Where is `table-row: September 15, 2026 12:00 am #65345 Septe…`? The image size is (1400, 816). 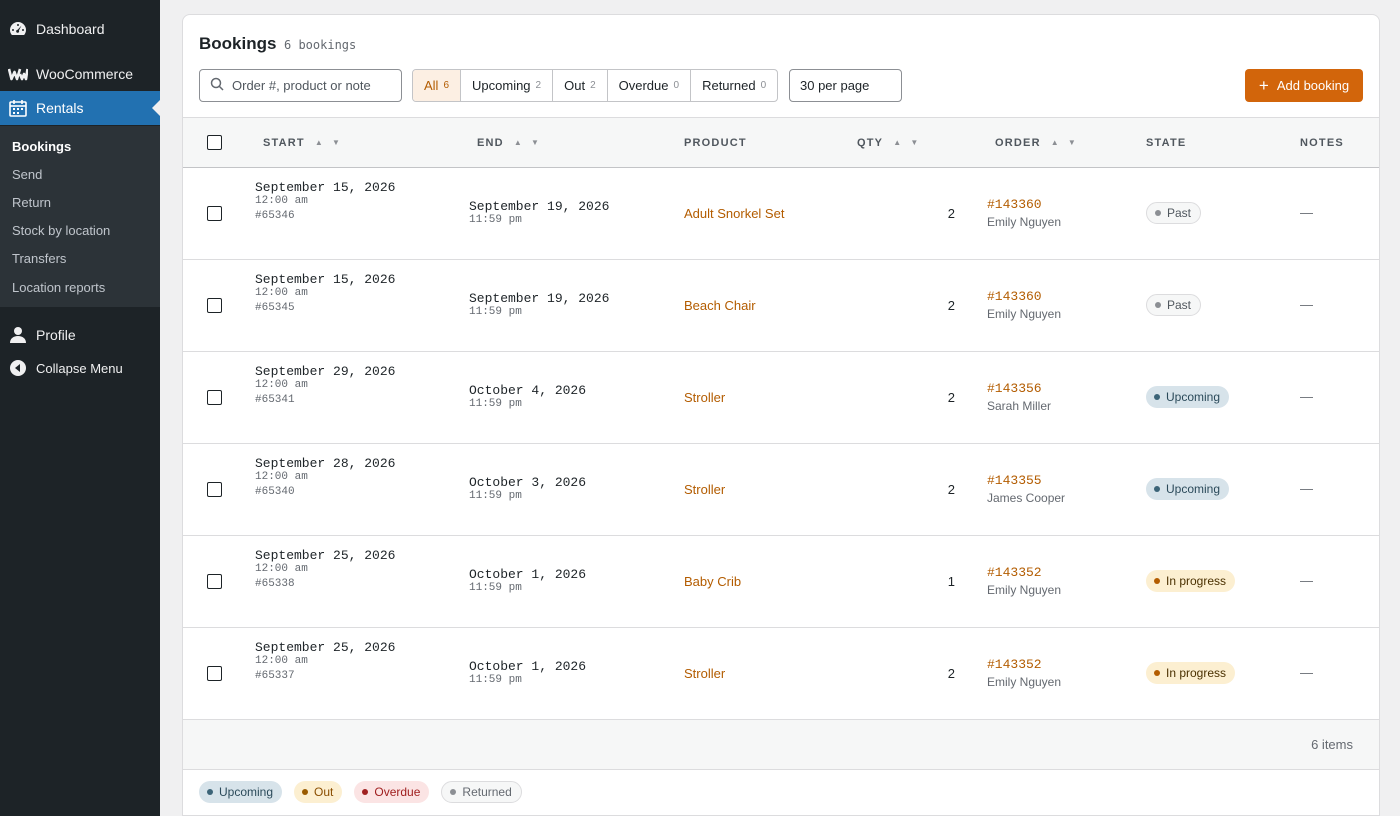
table-row: September 15, 2026 12:00 am #65345 Septe… is located at coordinates (781, 306).